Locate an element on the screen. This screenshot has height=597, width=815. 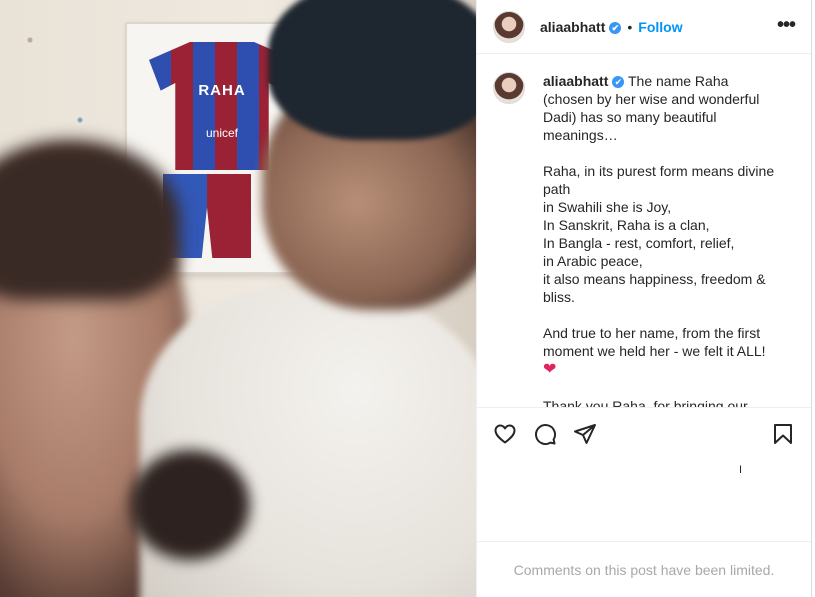
caption-username: aliaabhatt is located at coordinates (575, 81).